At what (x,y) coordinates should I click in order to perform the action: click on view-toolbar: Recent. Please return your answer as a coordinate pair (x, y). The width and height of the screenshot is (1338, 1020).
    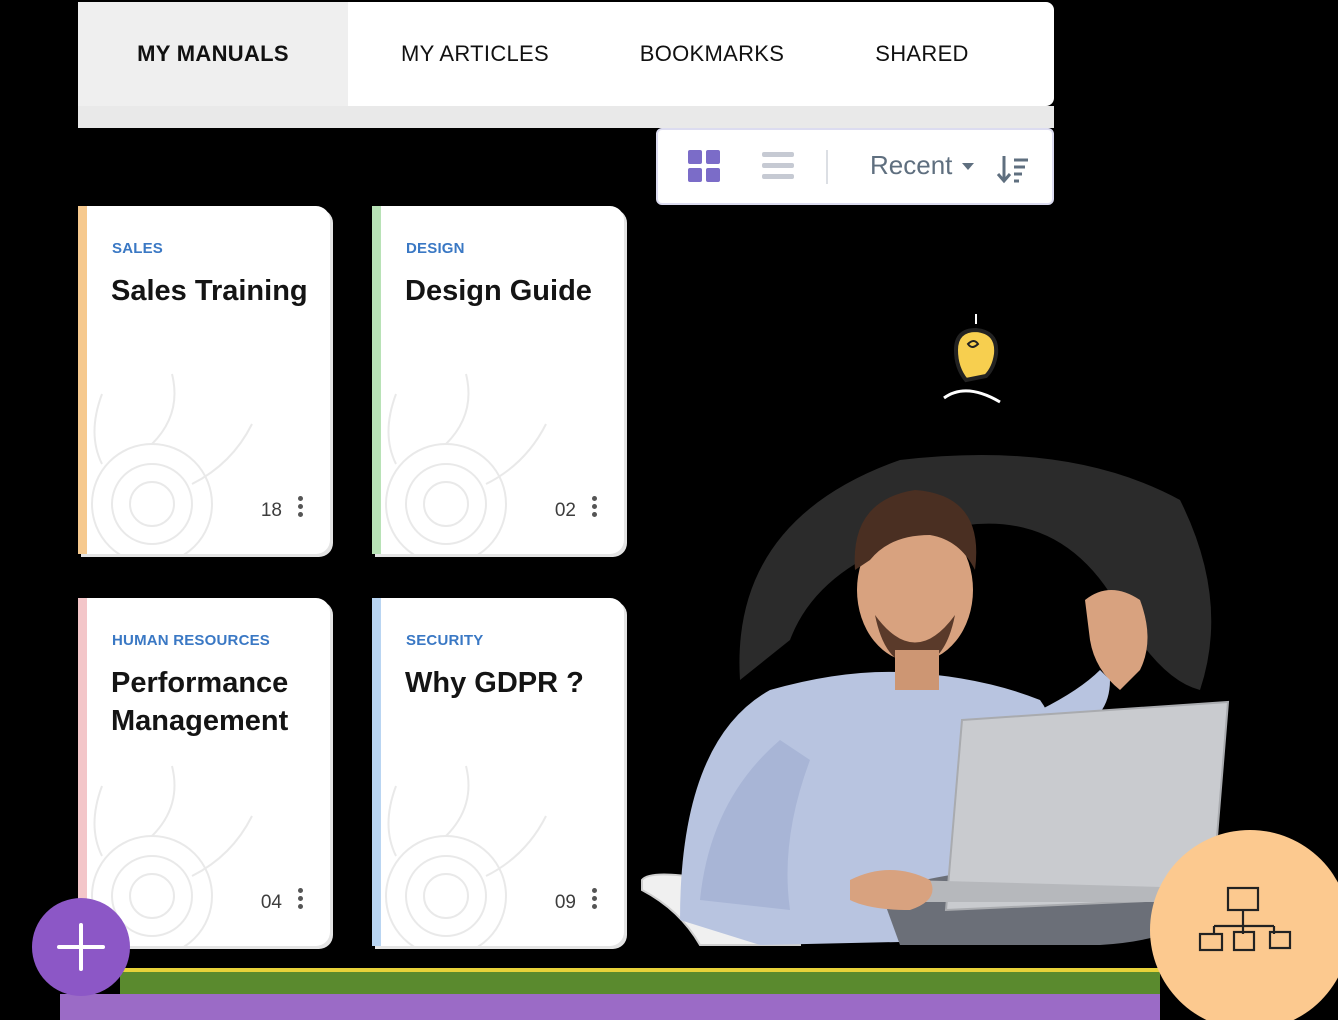
    Looking at the image, I should click on (855, 166).